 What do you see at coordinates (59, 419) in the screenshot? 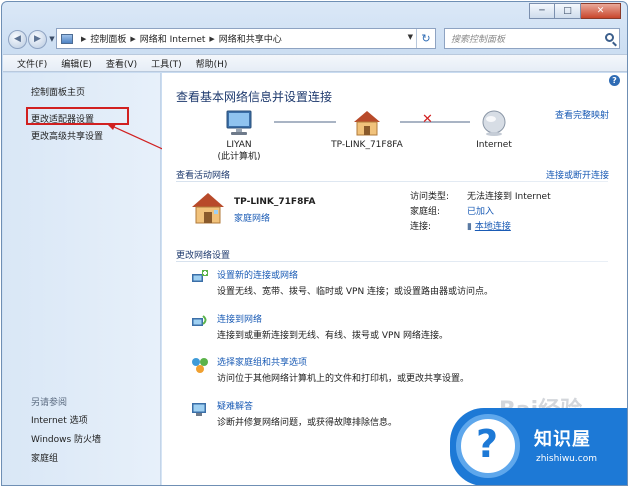
I see `see-also-internet-options: Internet 选项` at bounding box center [59, 419].